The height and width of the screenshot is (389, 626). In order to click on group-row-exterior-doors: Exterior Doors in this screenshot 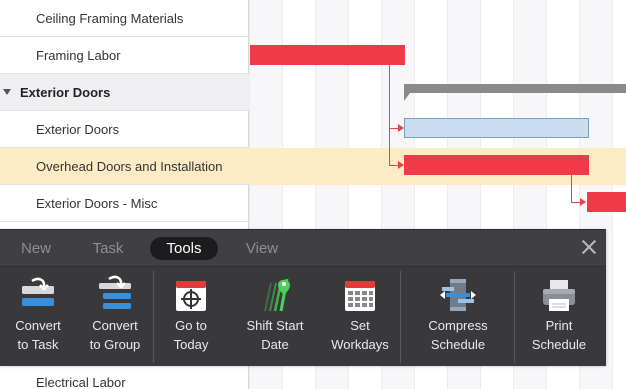, I will do `click(124, 92)`.